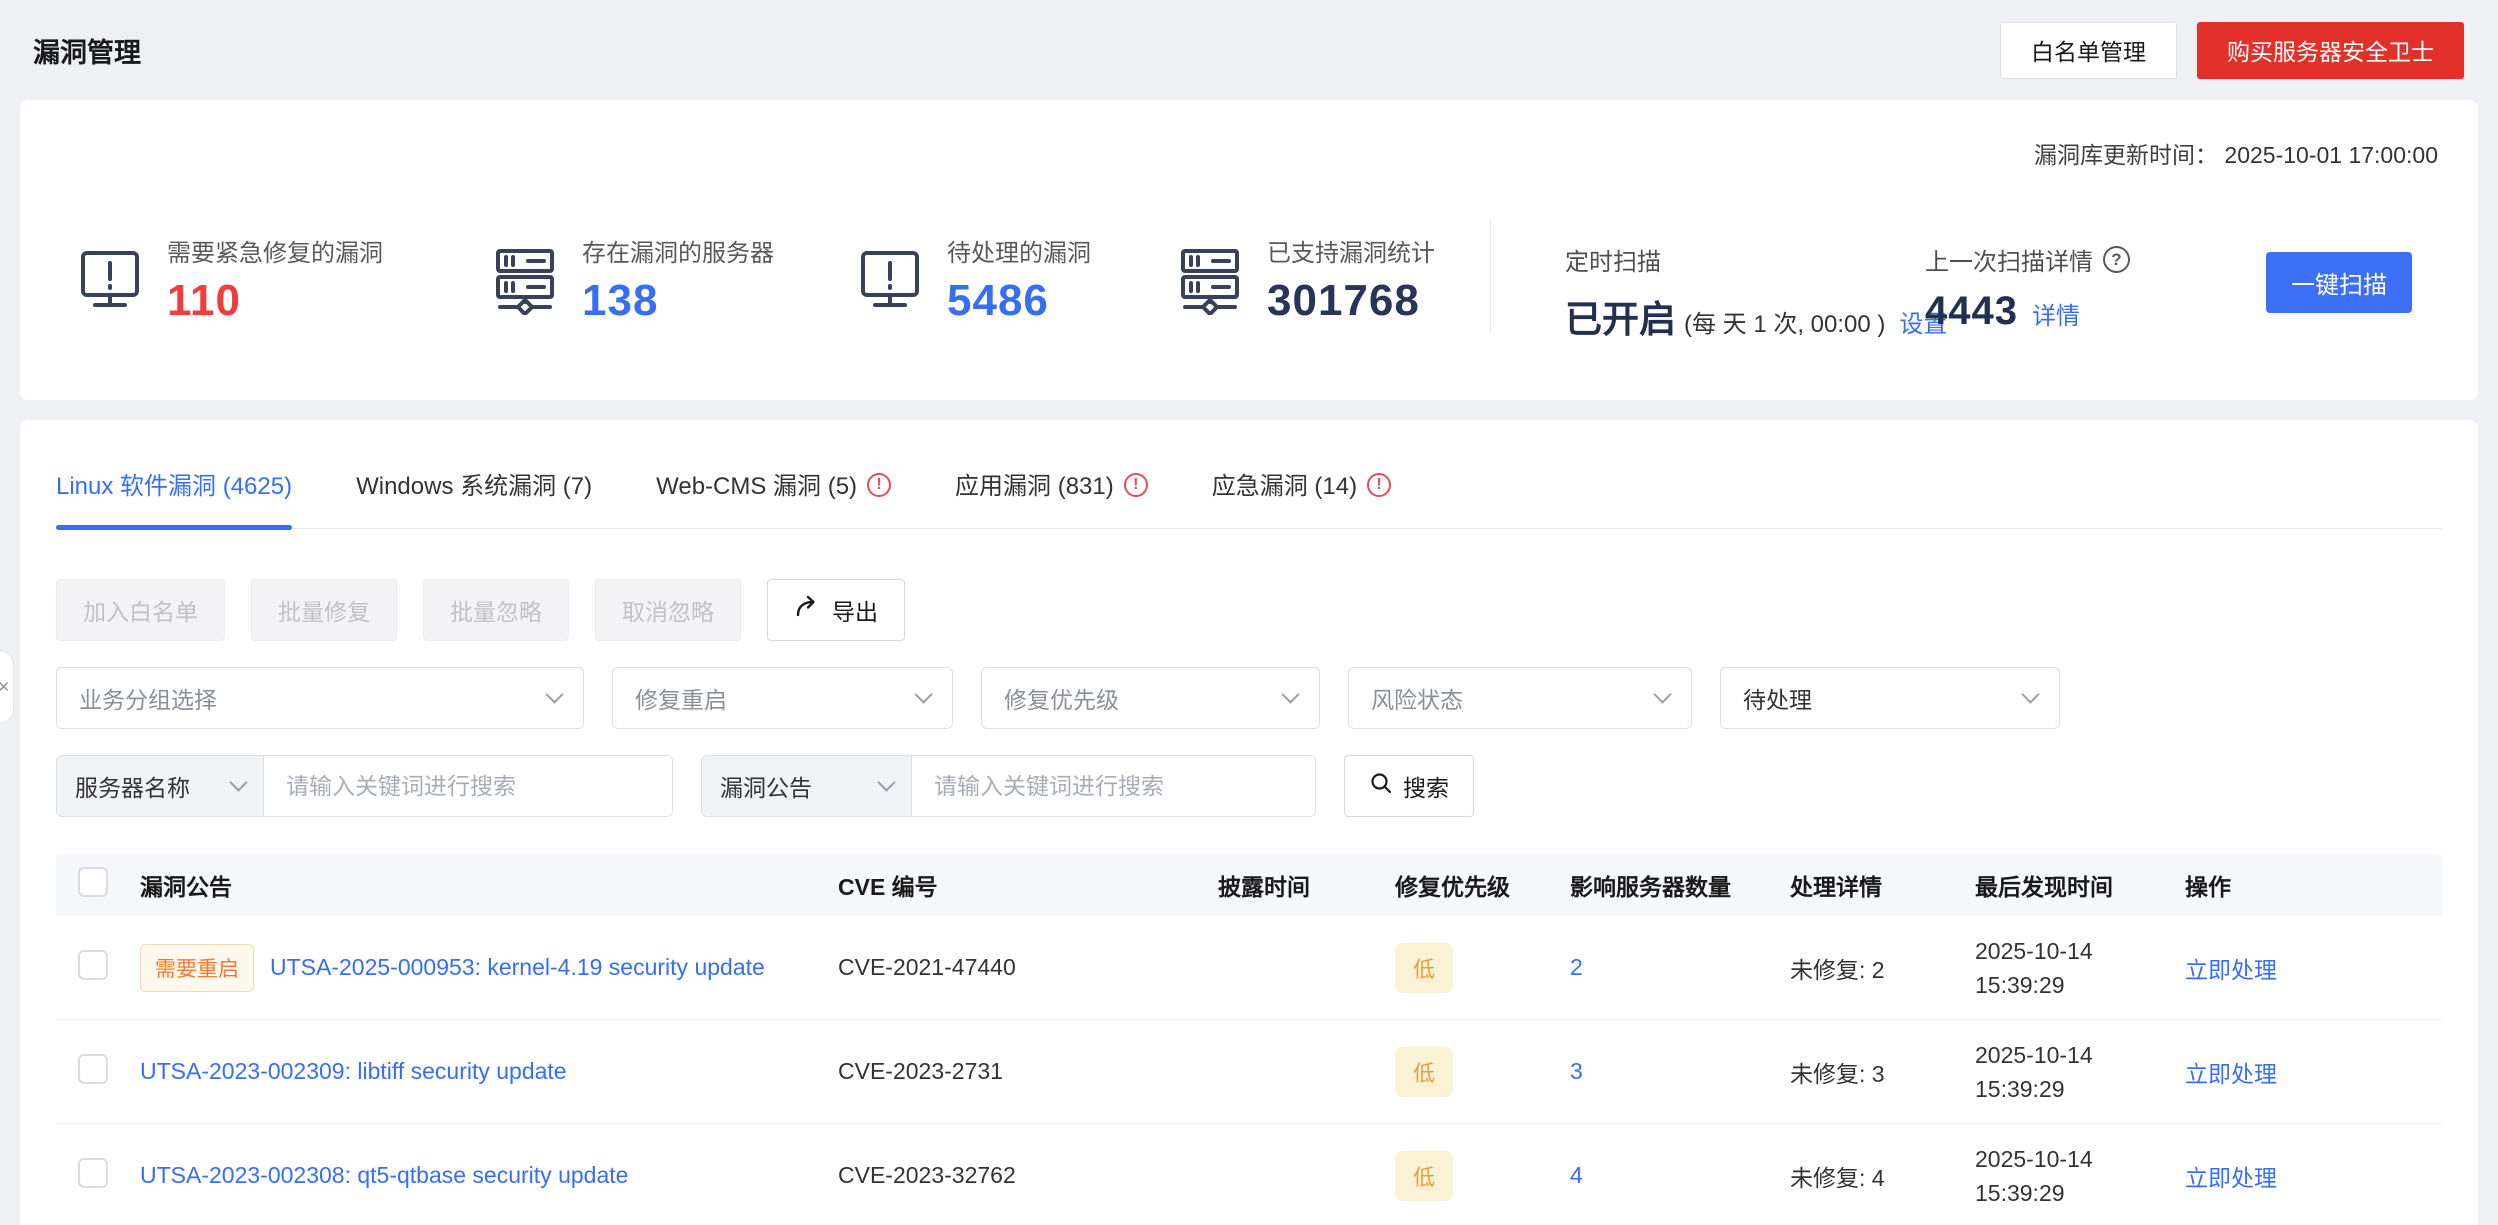 This screenshot has height=1225, width=2498. Describe the element at coordinates (807, 786) in the screenshot. I see `vuln-announcement-select: 漏洞公告` at that location.